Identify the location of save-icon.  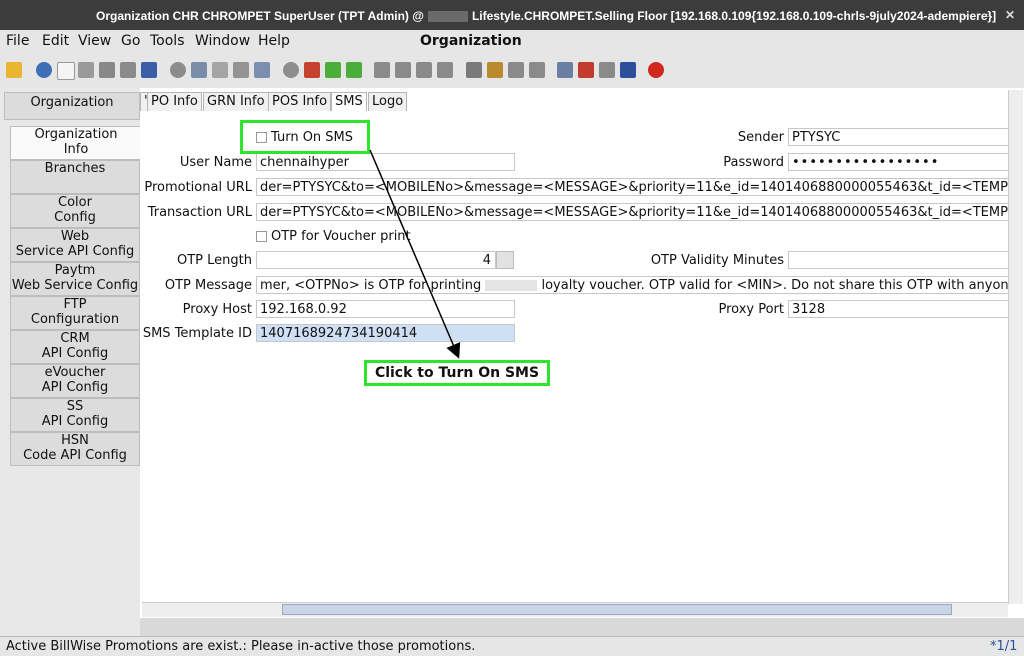
(149, 70).